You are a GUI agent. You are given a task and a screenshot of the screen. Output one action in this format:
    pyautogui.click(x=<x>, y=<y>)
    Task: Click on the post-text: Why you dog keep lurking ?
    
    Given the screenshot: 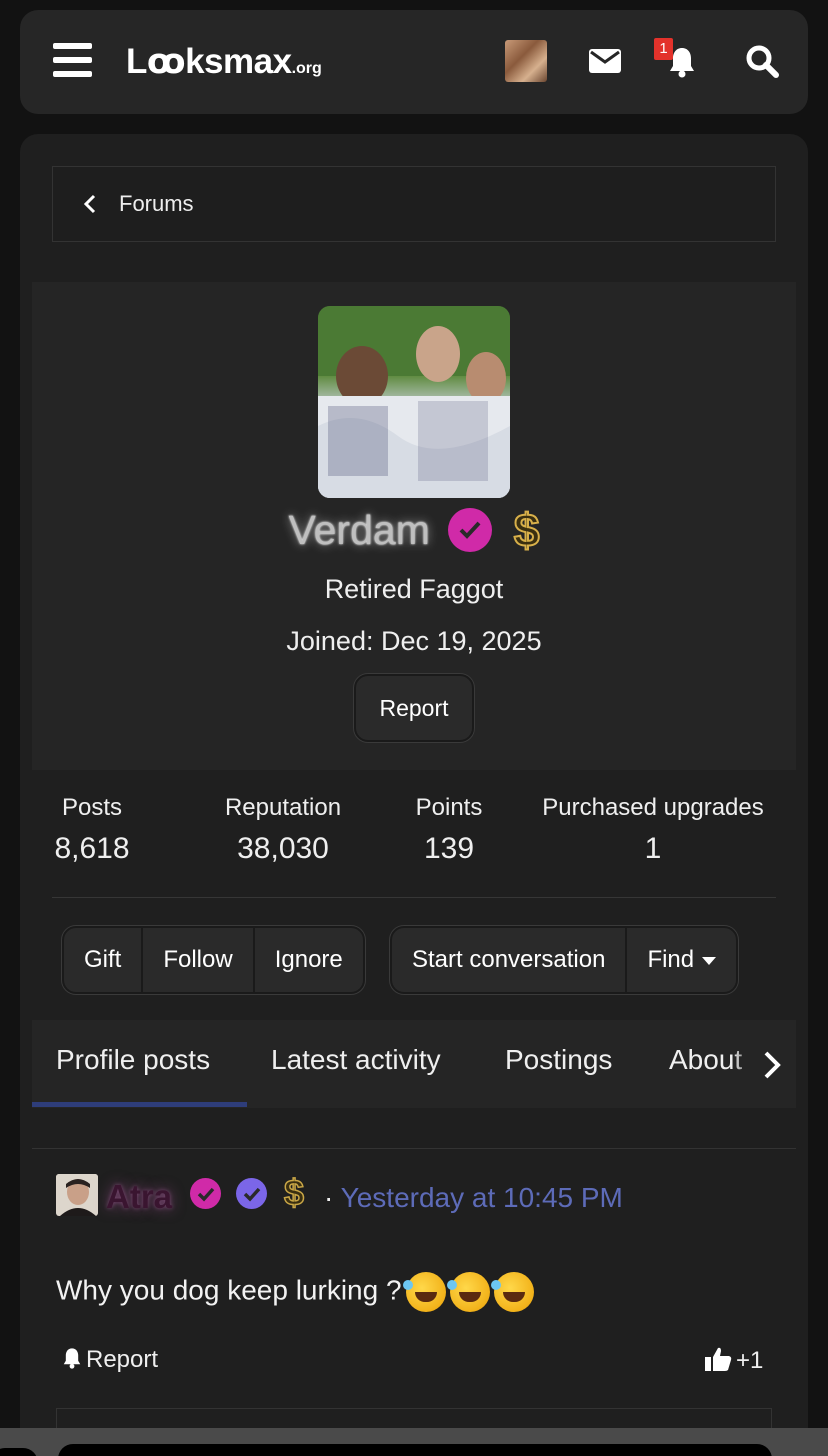 What is the action you would take?
    pyautogui.click(x=229, y=1290)
    